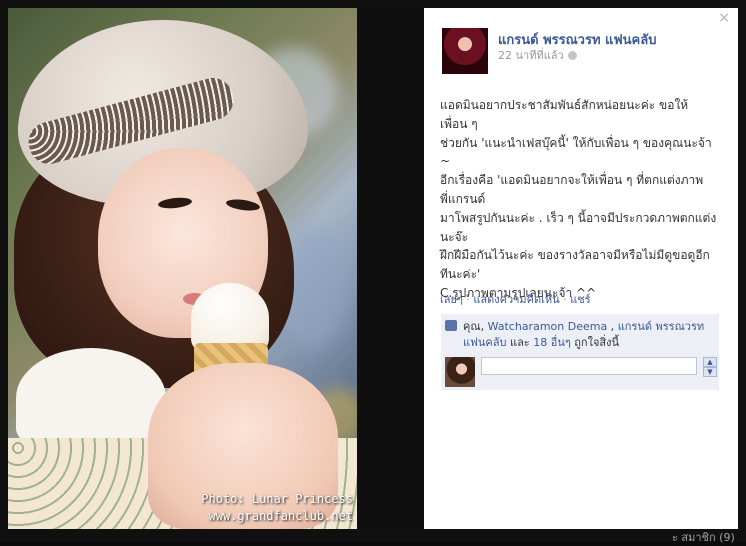 This screenshot has width=746, height=546. I want to click on likes-prefix: คุณ,, so click(475, 326).